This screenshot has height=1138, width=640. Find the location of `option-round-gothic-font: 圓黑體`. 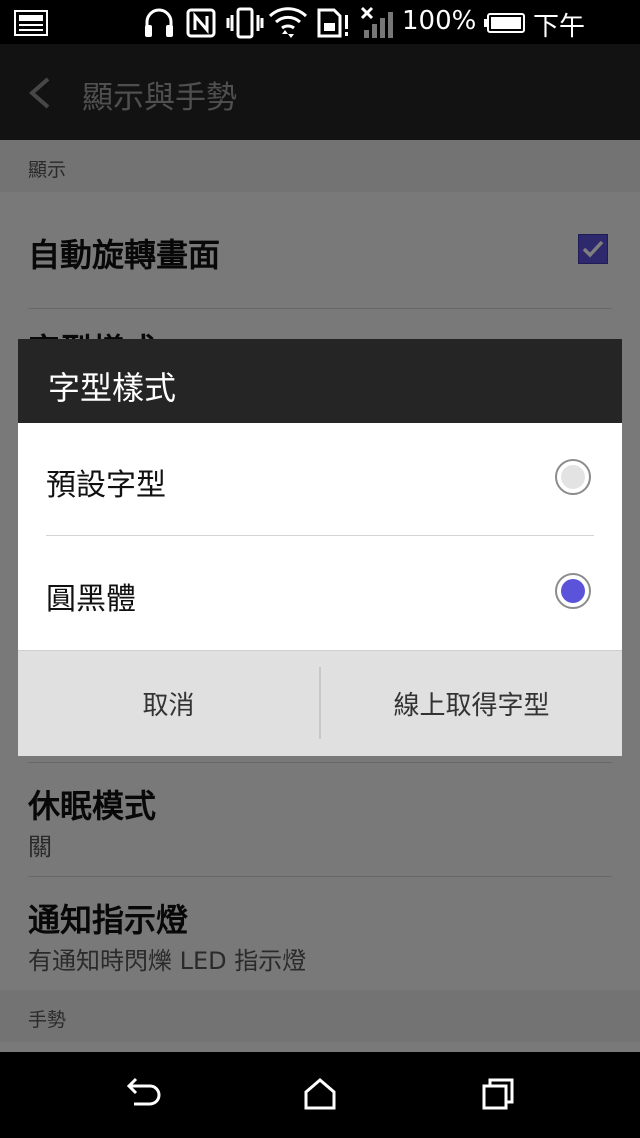

option-round-gothic-font: 圓黑體 is located at coordinates (320, 593).